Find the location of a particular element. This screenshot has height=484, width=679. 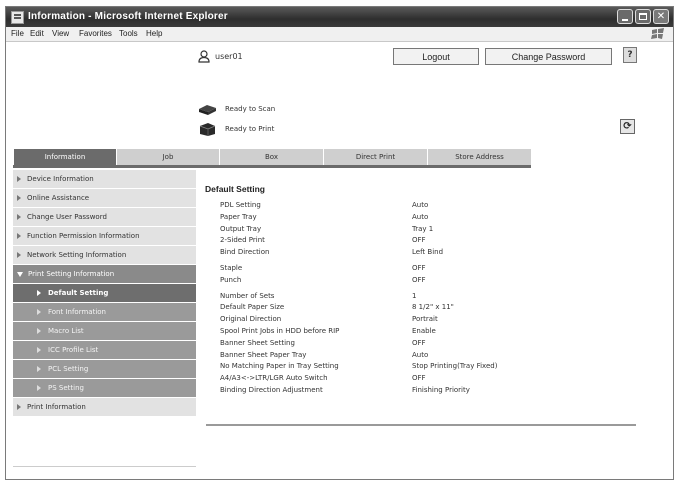

user-icon is located at coordinates (204, 56).